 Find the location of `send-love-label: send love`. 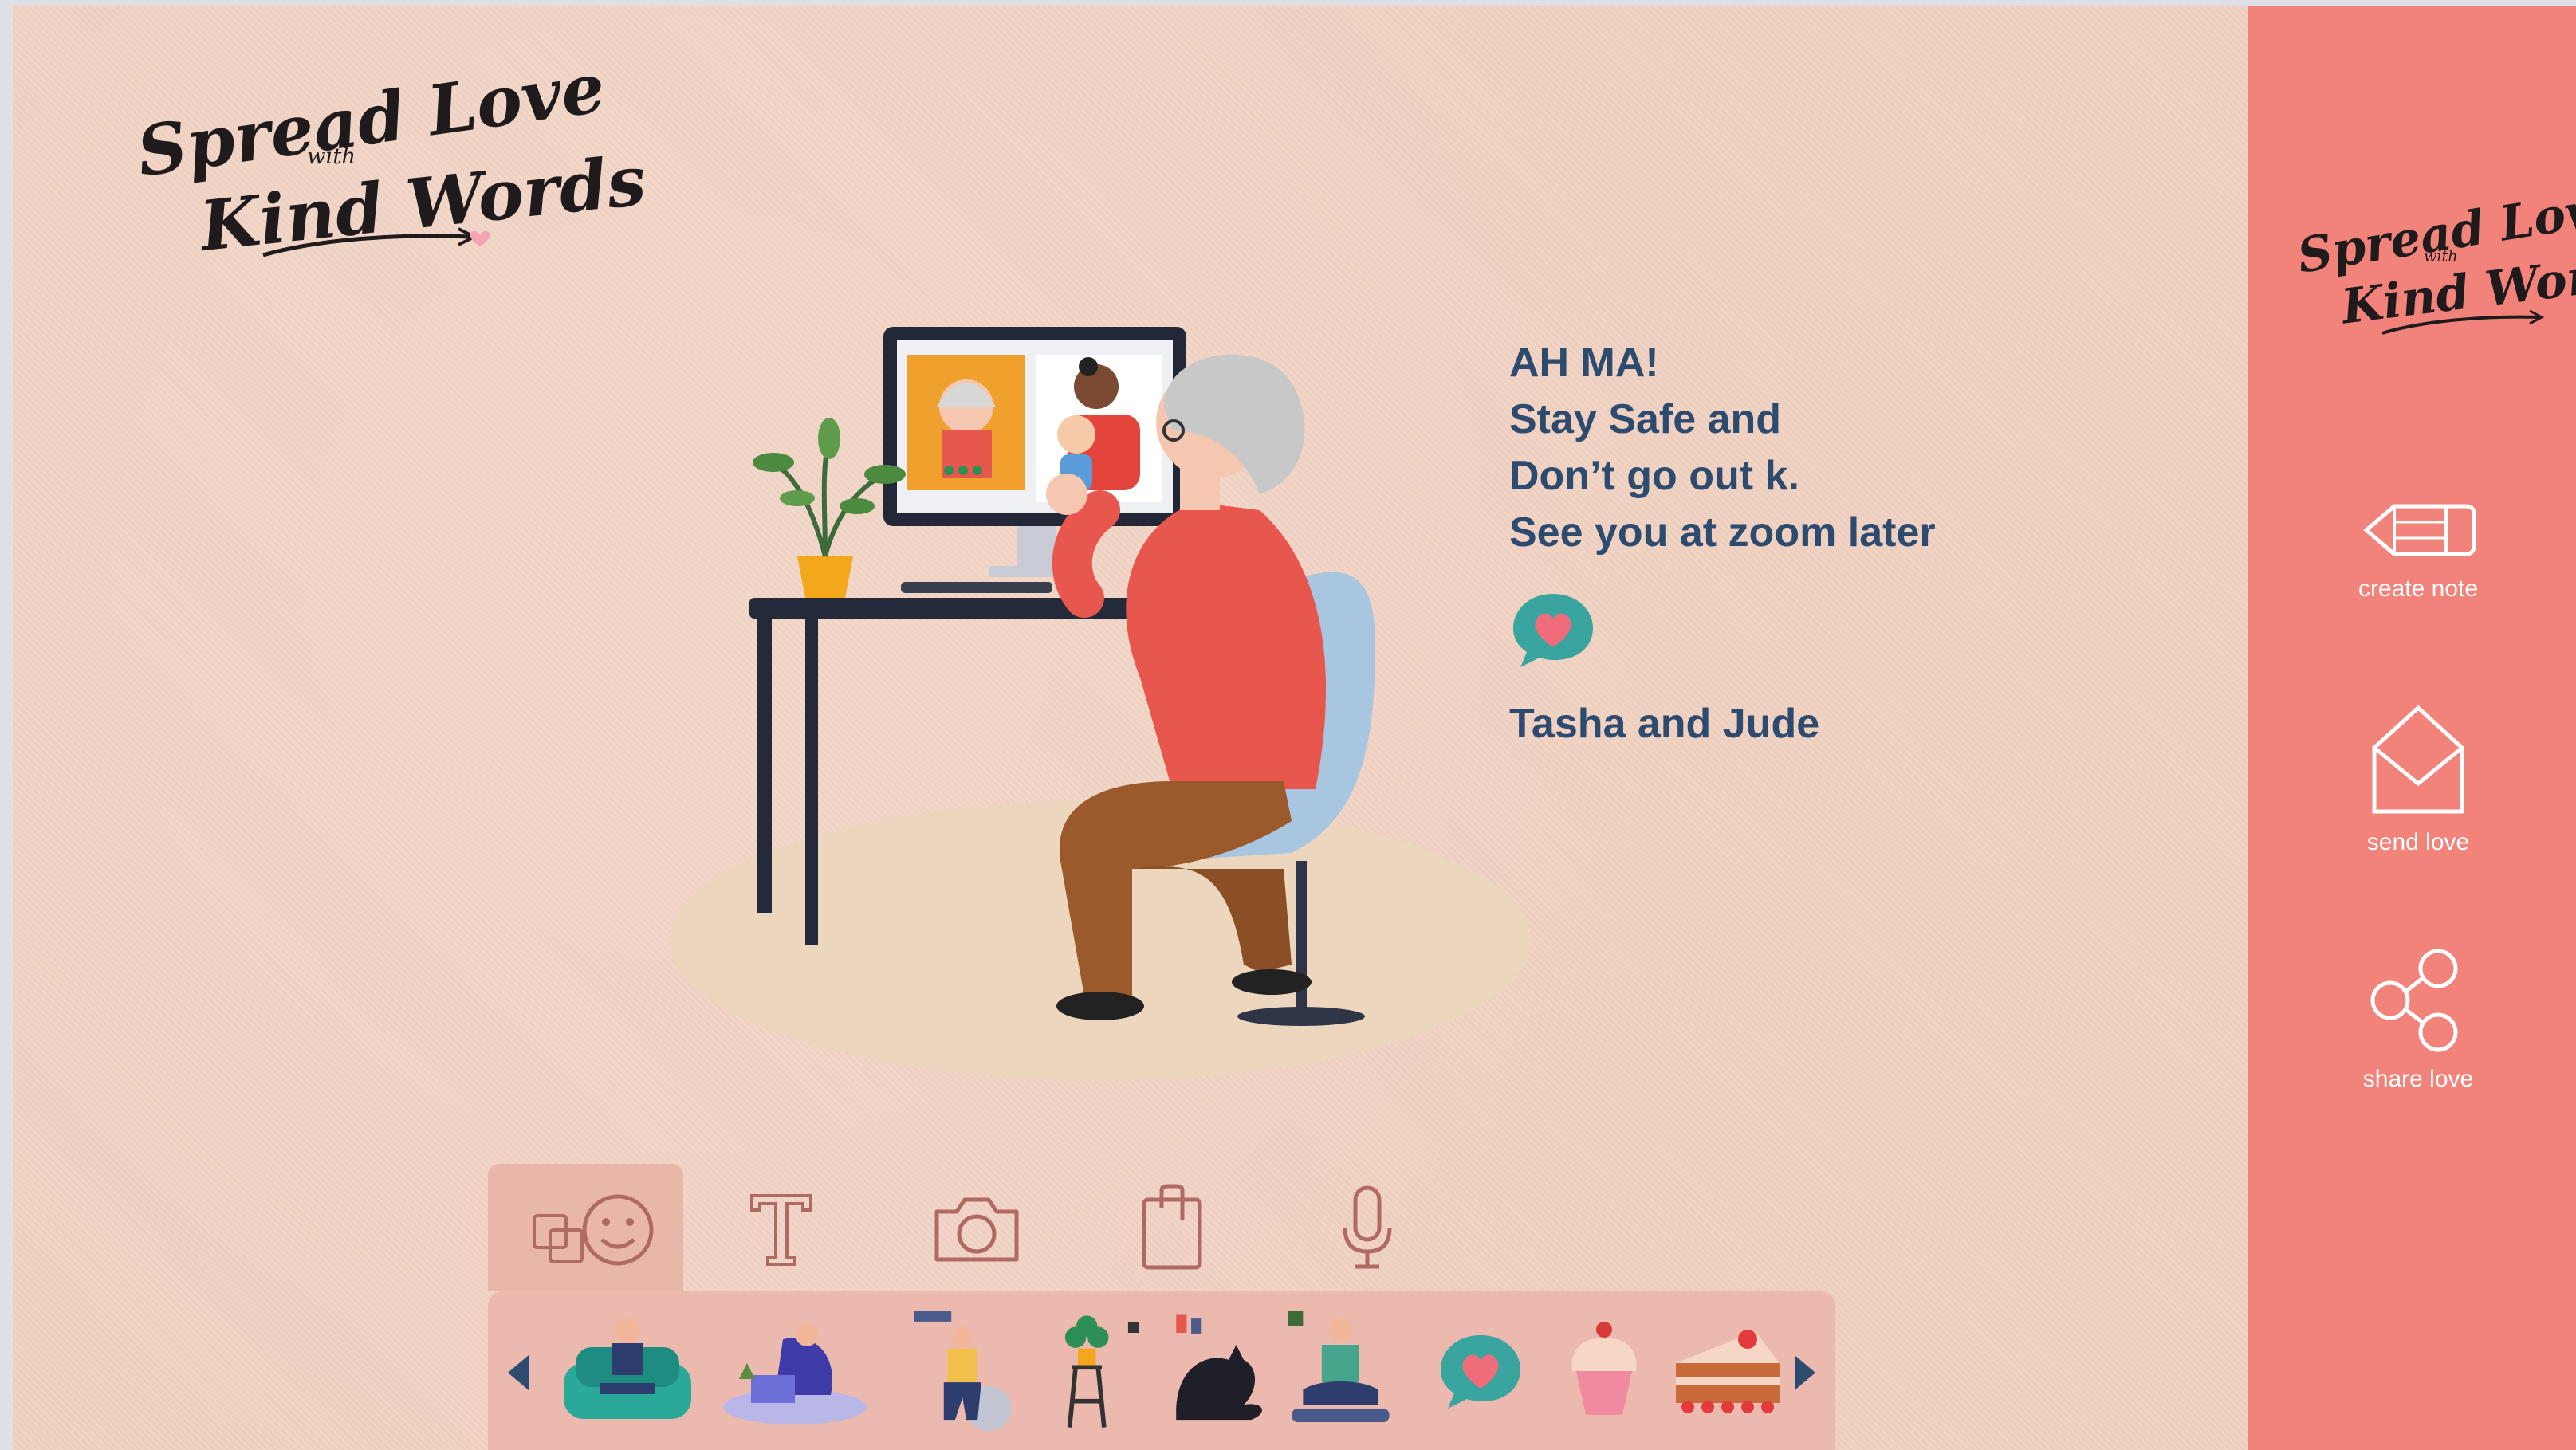

send-love-label: send love is located at coordinates (2418, 842).